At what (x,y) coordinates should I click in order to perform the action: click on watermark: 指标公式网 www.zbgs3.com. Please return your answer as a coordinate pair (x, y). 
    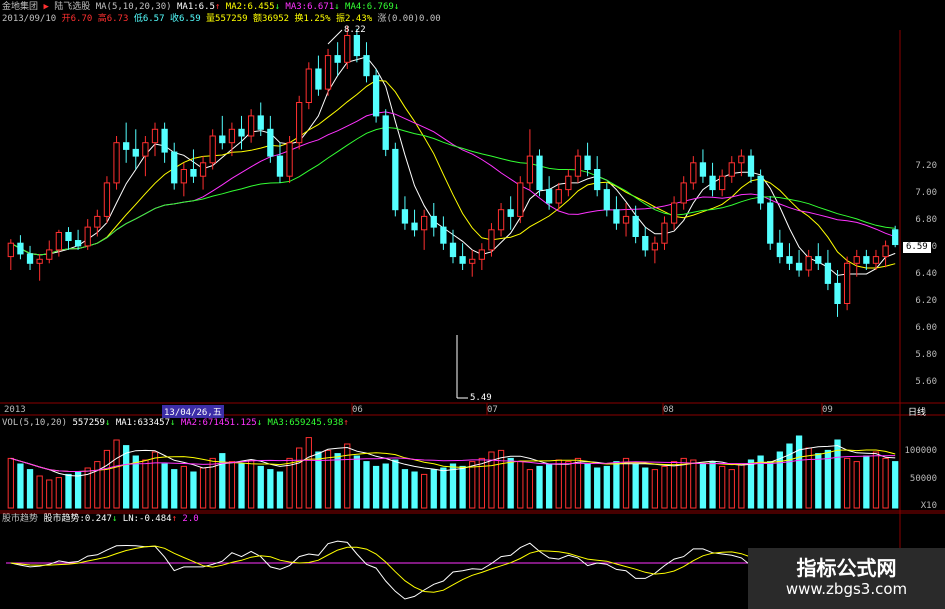
    Looking at the image, I should click on (846, 578).